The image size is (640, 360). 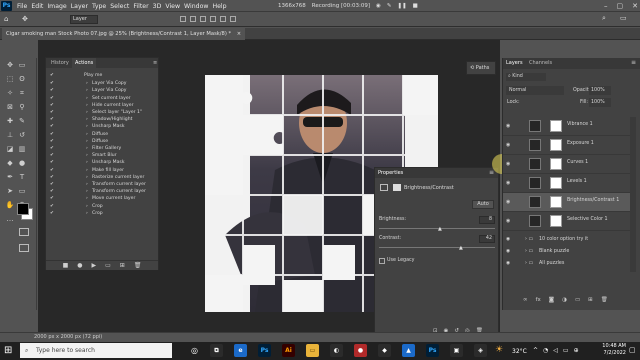 I want to click on menu-layer: Layer, so click(x=79, y=6).